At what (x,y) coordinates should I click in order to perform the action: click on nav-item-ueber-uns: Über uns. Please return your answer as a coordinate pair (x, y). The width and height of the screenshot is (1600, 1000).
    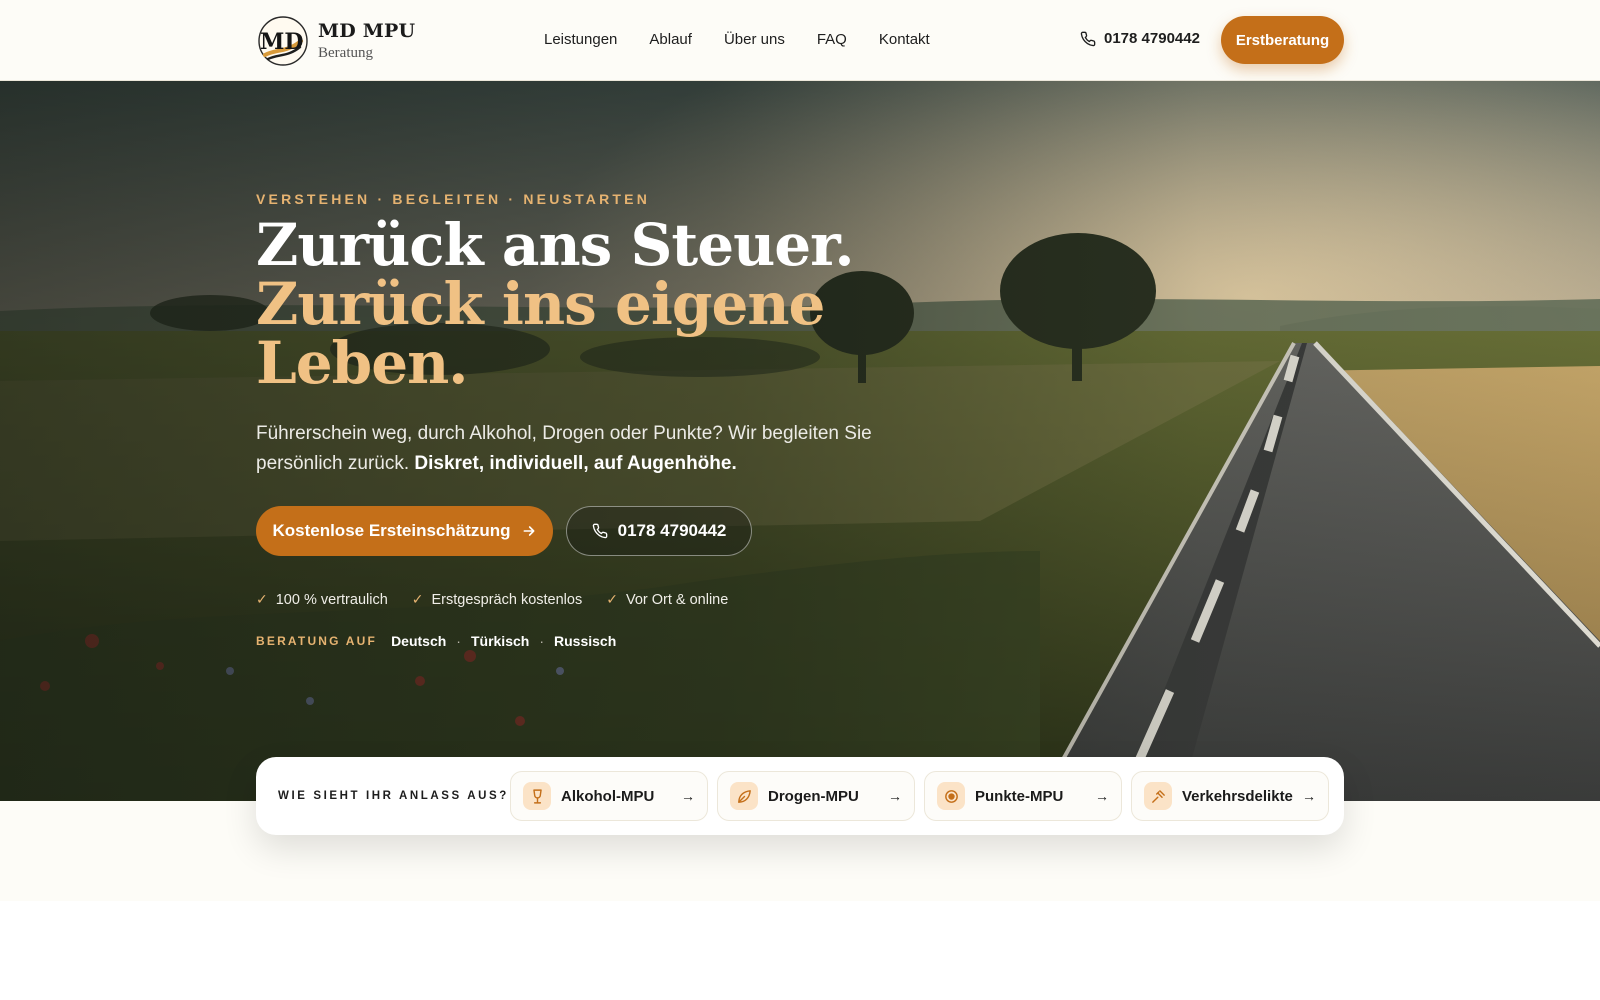
    Looking at the image, I should click on (754, 39).